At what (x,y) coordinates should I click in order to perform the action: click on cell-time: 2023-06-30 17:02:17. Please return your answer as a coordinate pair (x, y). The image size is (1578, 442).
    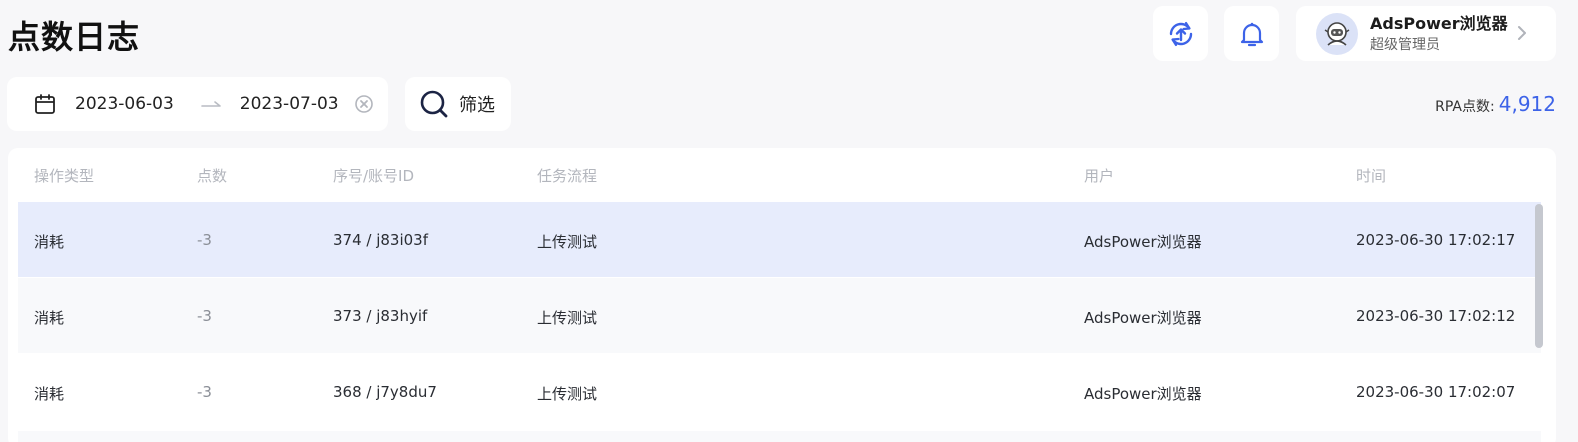
    Looking at the image, I should click on (1436, 240).